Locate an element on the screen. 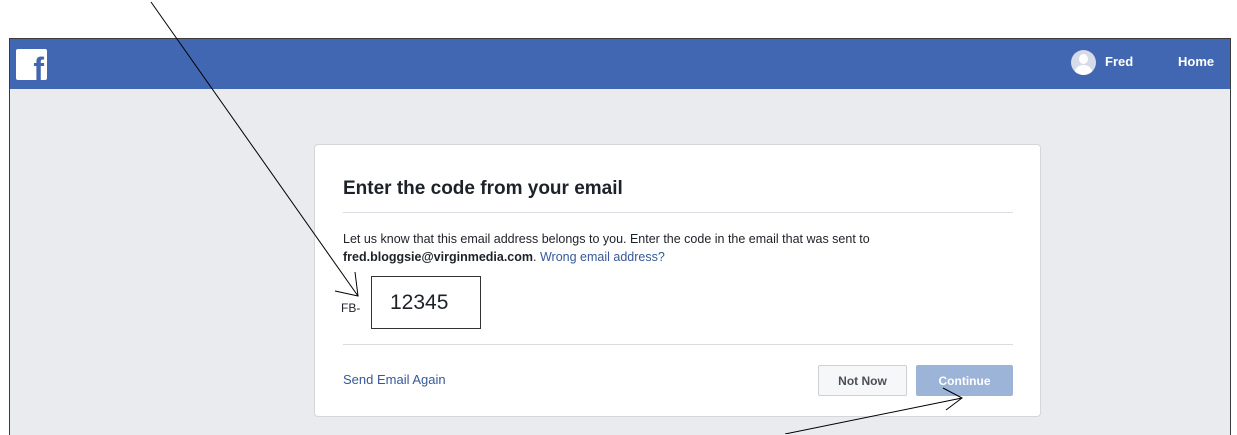 This screenshot has width=1237, height=435. continue-button: Continue is located at coordinates (964, 380).